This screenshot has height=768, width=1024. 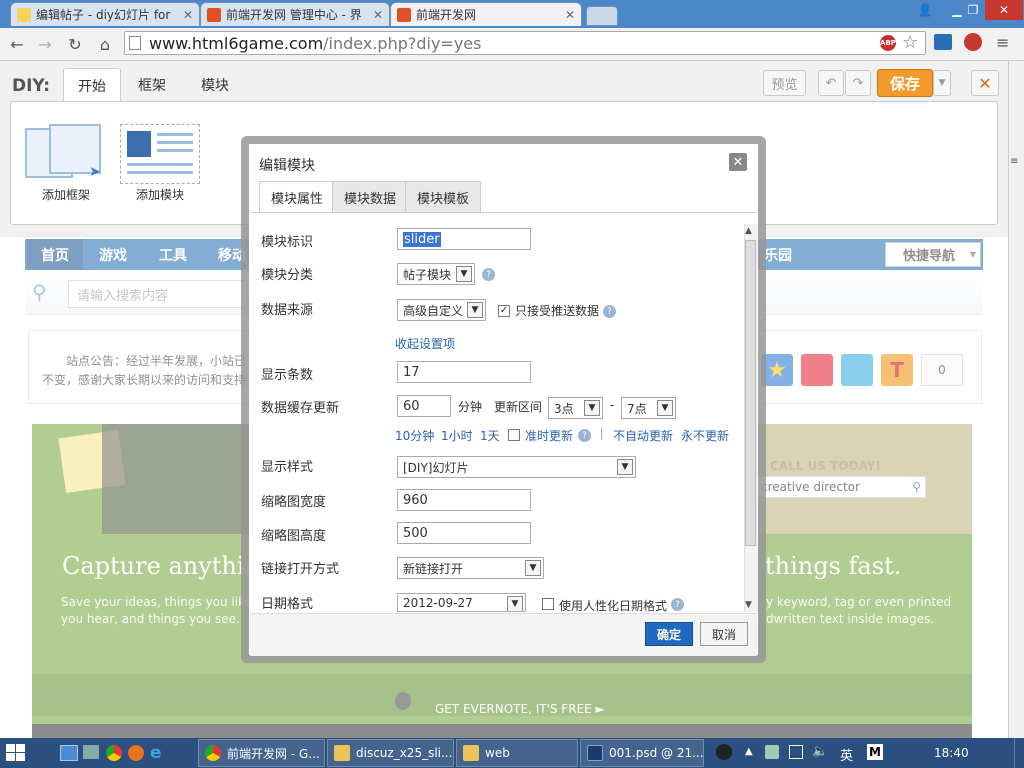 I want to click on ok-button: 确定, so click(x=669, y=634).